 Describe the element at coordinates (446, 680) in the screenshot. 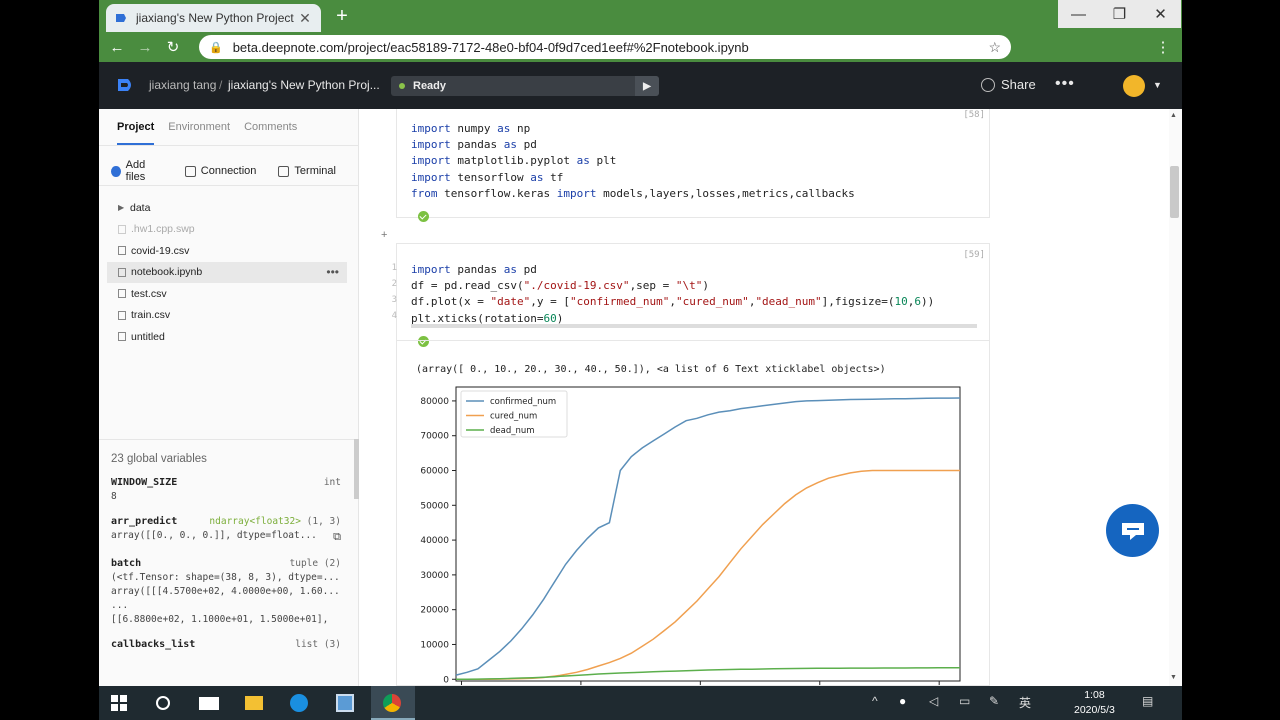

I see `y-tick-label: 0` at that location.